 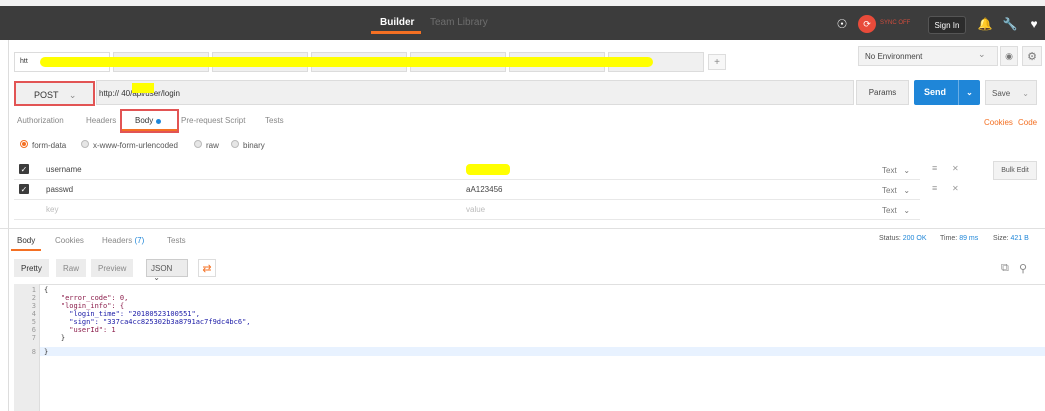 I want to click on code-line: "login_info": {, so click(x=84, y=306).